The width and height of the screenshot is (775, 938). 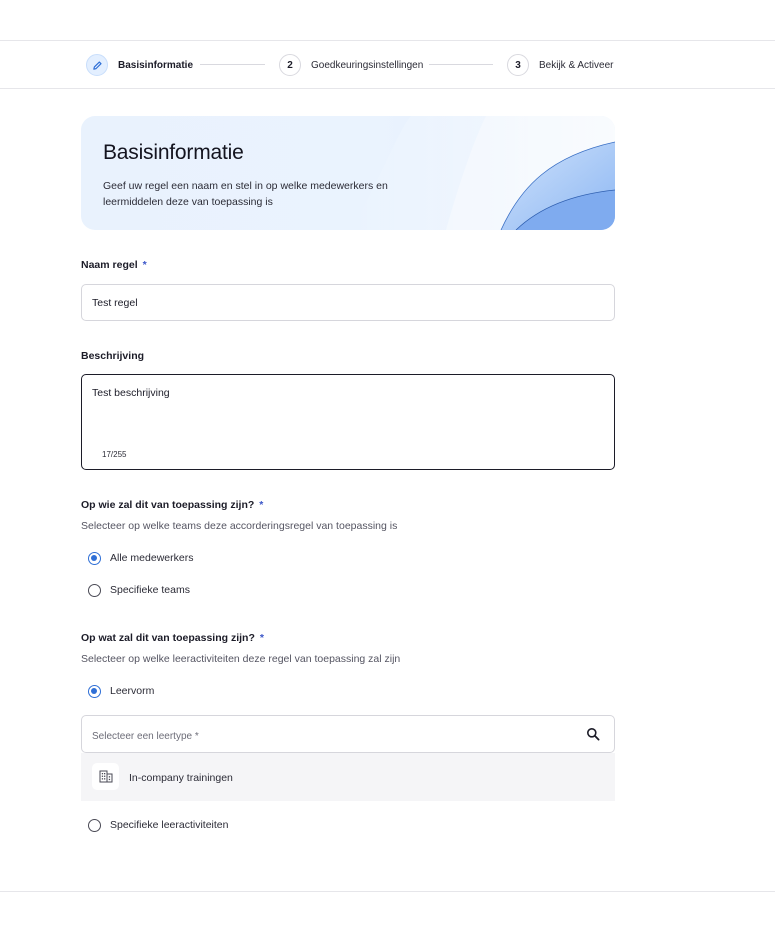 What do you see at coordinates (150, 590) in the screenshot?
I see `radio-label: Specifieke teams` at bounding box center [150, 590].